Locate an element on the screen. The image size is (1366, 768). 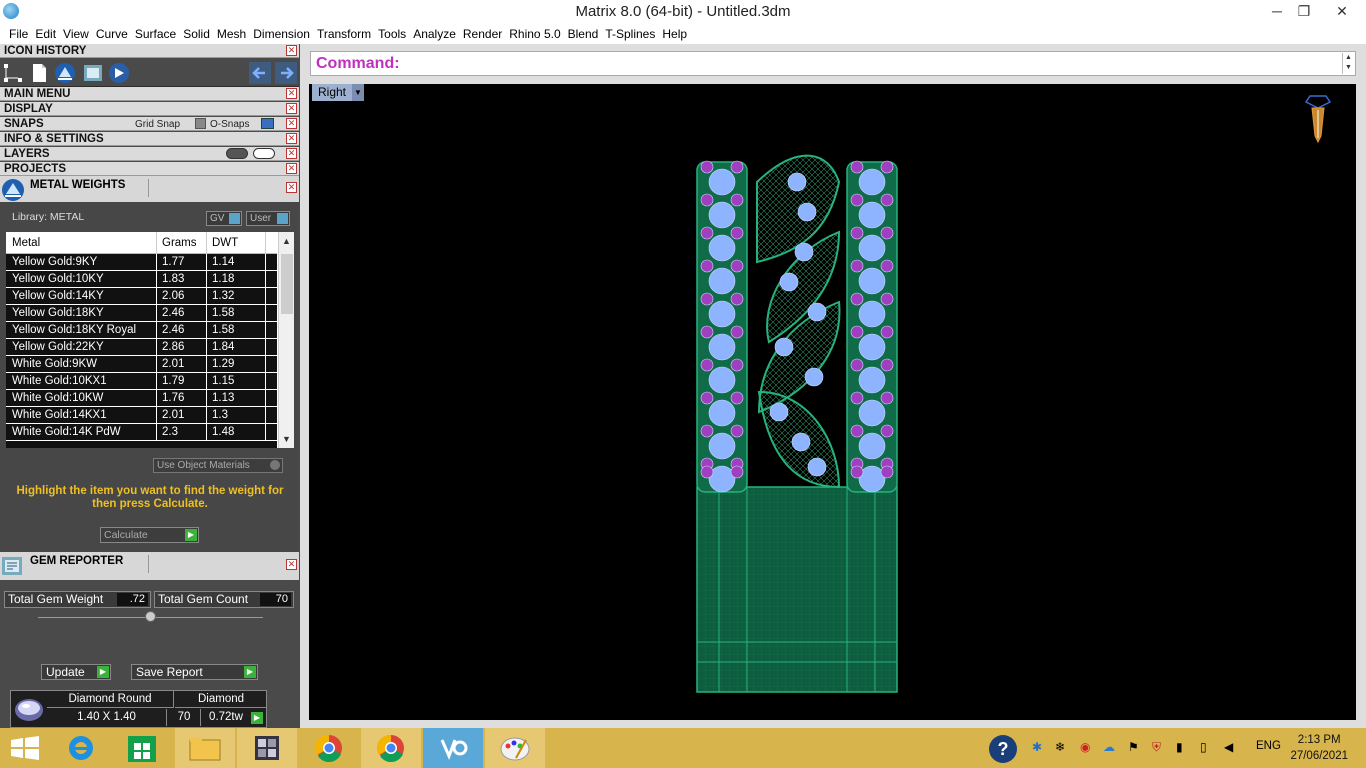
bluetooth-icon: ✱ is located at coordinates (1037, 747).